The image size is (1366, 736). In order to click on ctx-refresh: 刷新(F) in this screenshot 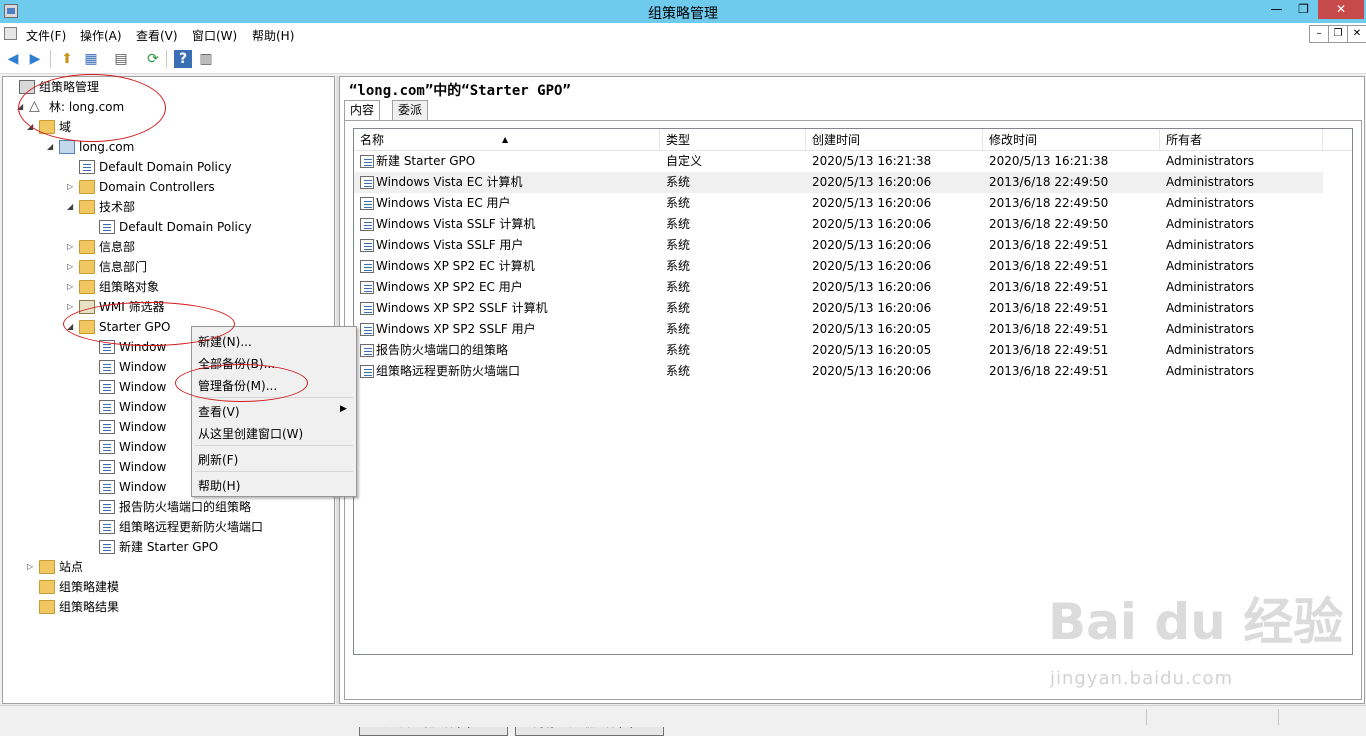, I will do `click(218, 459)`.